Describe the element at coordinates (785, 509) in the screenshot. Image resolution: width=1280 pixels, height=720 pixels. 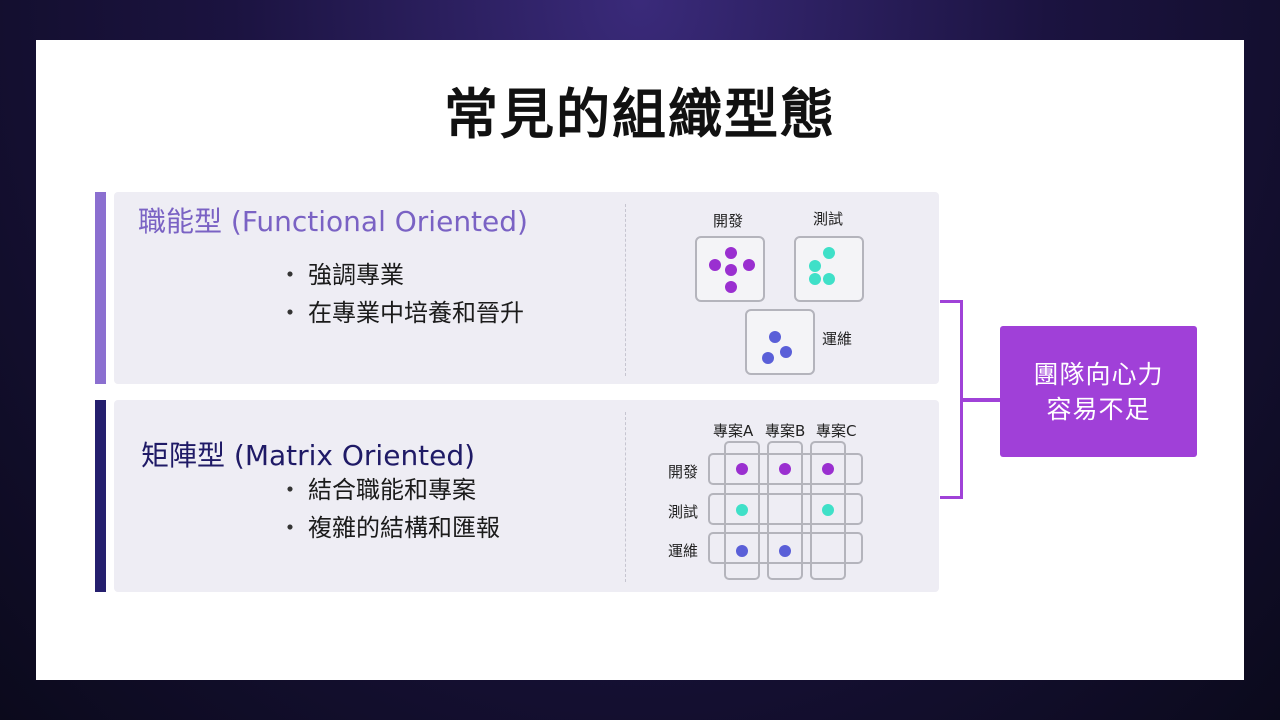
I see `function-row` at that location.